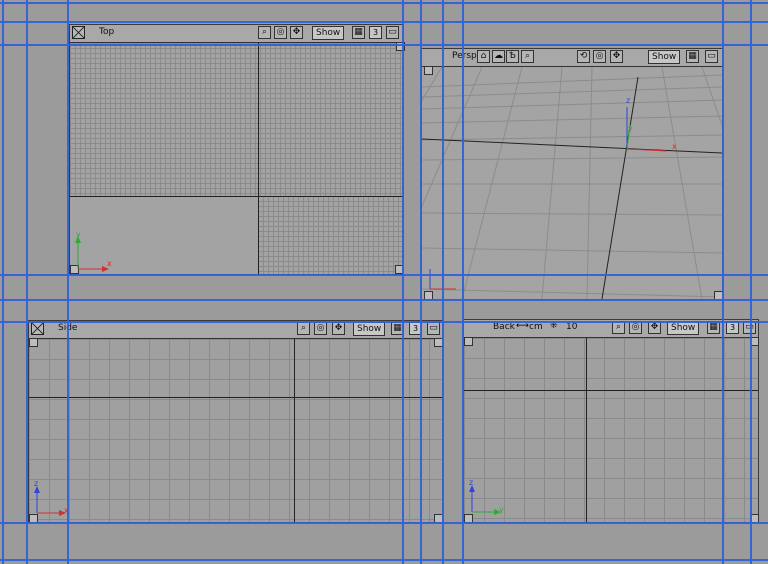  Describe the element at coordinates (92, 254) in the screenshot. I see `top-axis-gizmo` at that location.